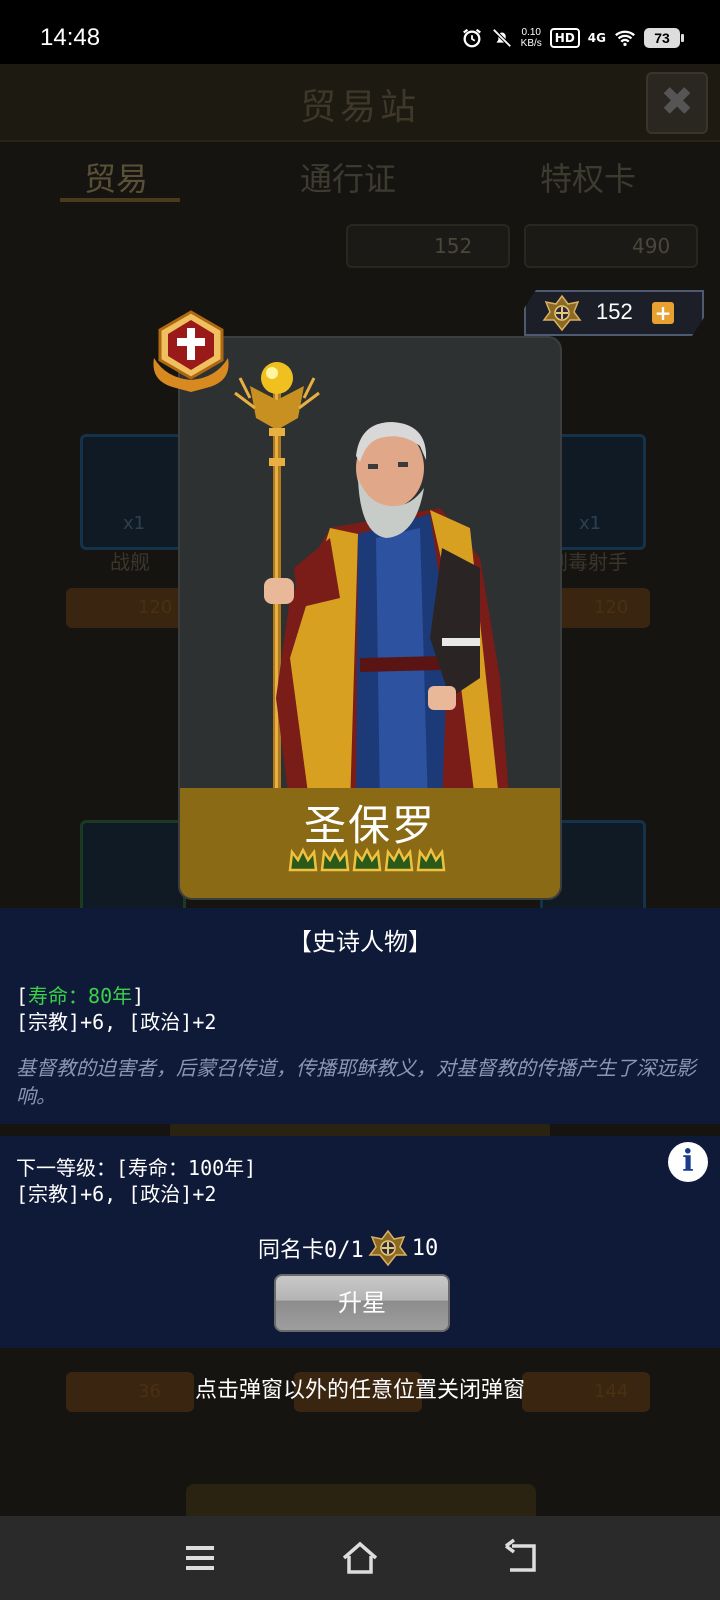 The image size is (720, 1600). What do you see at coordinates (116, 177) in the screenshot?
I see `tab-trade: 贸易` at bounding box center [116, 177].